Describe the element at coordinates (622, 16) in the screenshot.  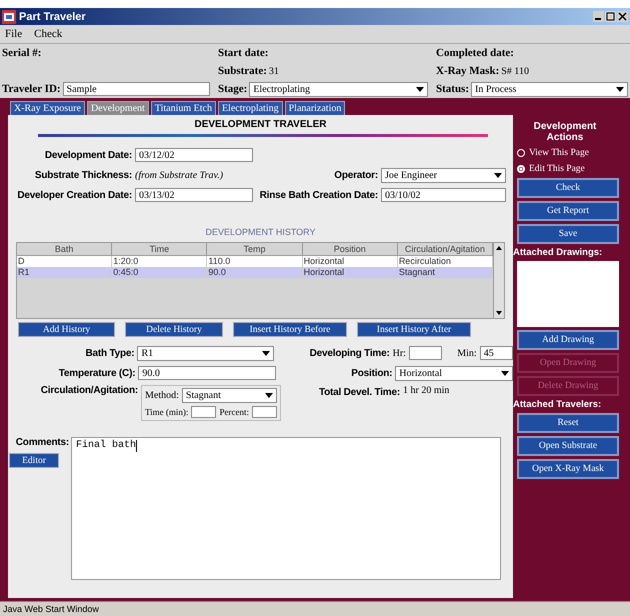
I see `close-icon` at that location.